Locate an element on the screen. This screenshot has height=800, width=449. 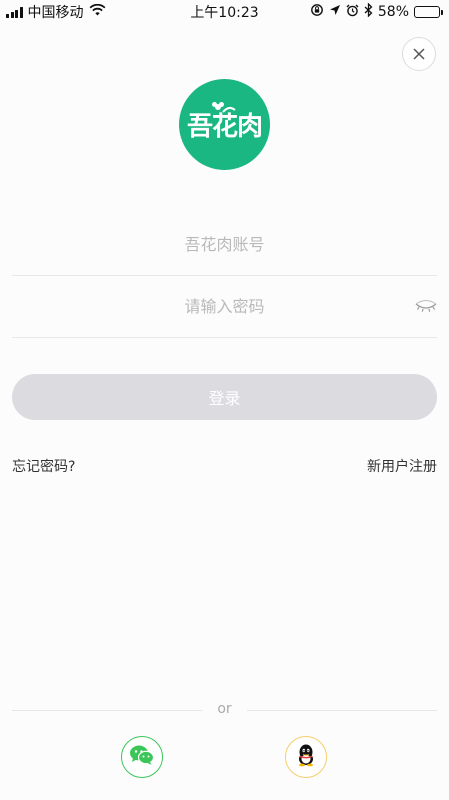
wechat-icon is located at coordinates (142, 757).